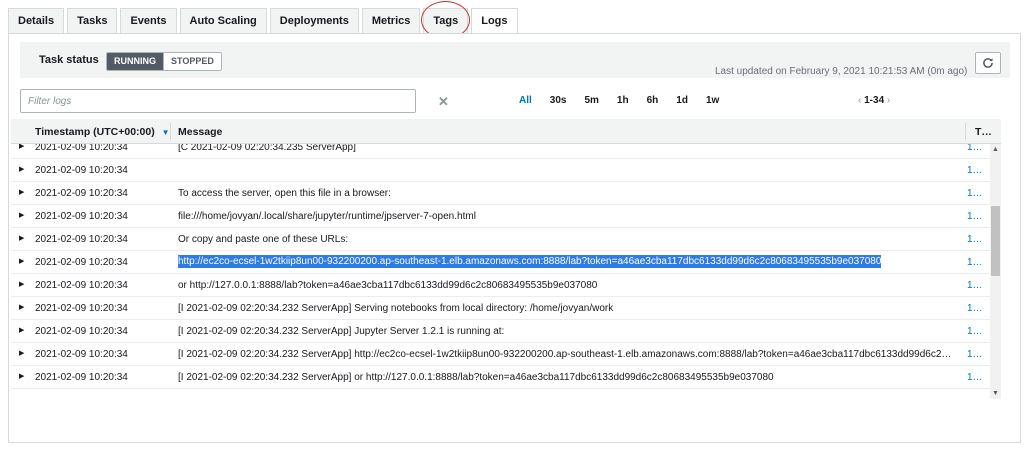  What do you see at coordinates (200, 132) in the screenshot?
I see `message-column-header: Message` at bounding box center [200, 132].